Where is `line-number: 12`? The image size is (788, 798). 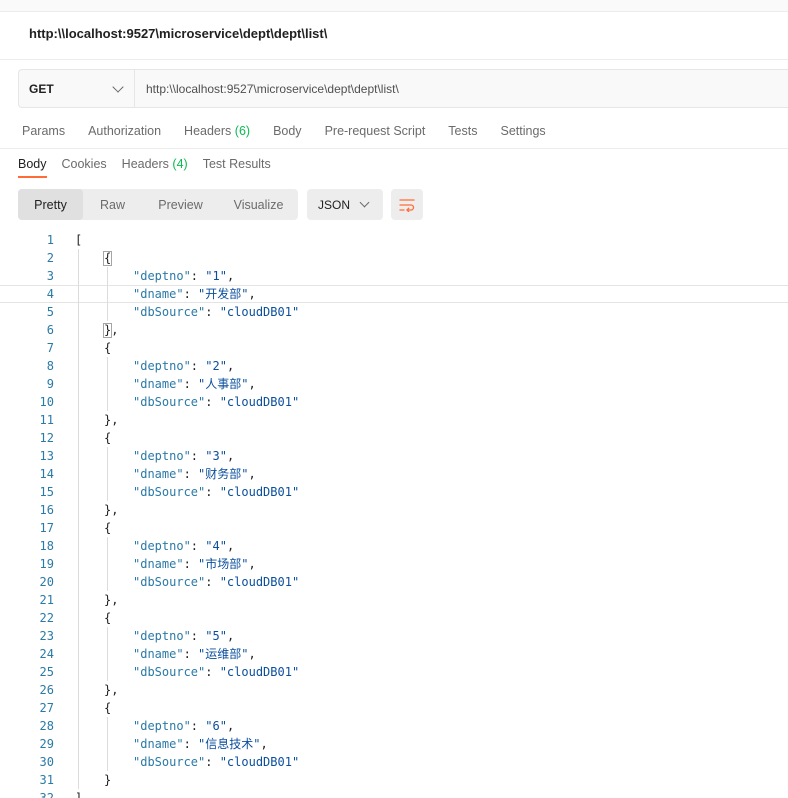 line-number: 12 is located at coordinates (46, 438).